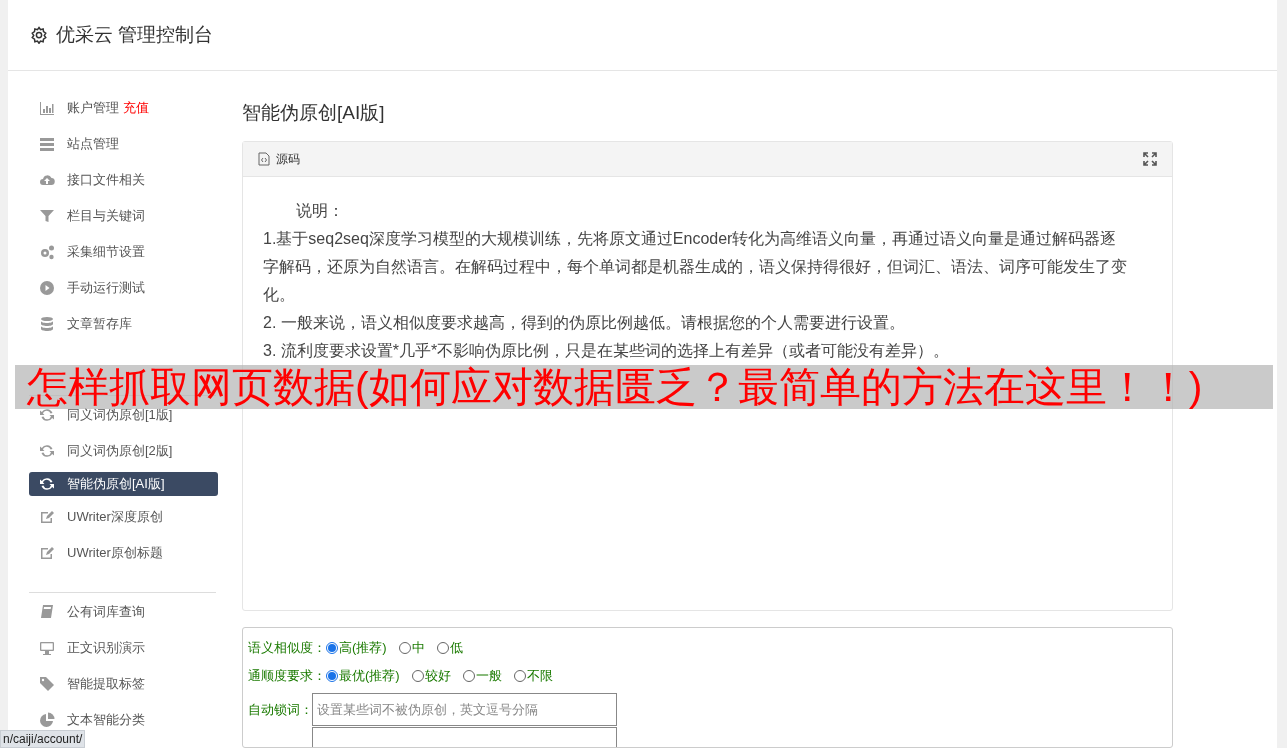 The width and height of the screenshot is (1287, 748). I want to click on status-bar: n/caiji/account/, so click(43, 739).